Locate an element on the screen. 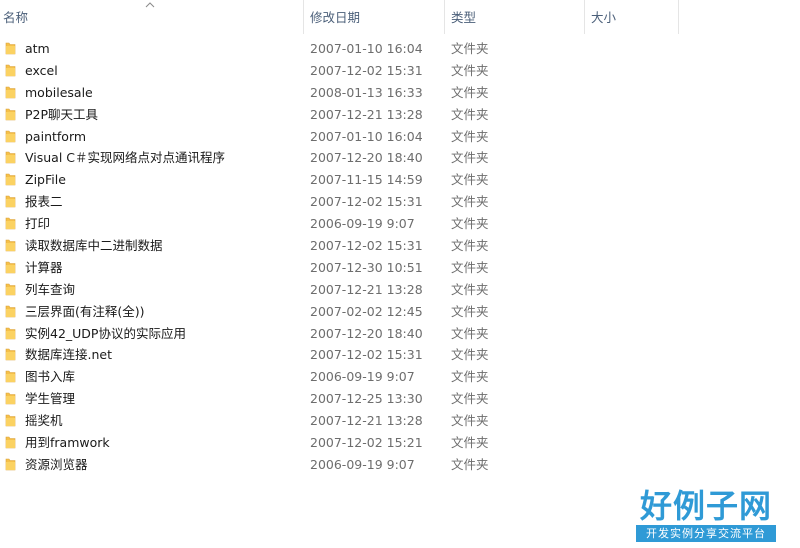  file-row: excel 2007-12-02 15:31 文件夹 is located at coordinates (400, 71).